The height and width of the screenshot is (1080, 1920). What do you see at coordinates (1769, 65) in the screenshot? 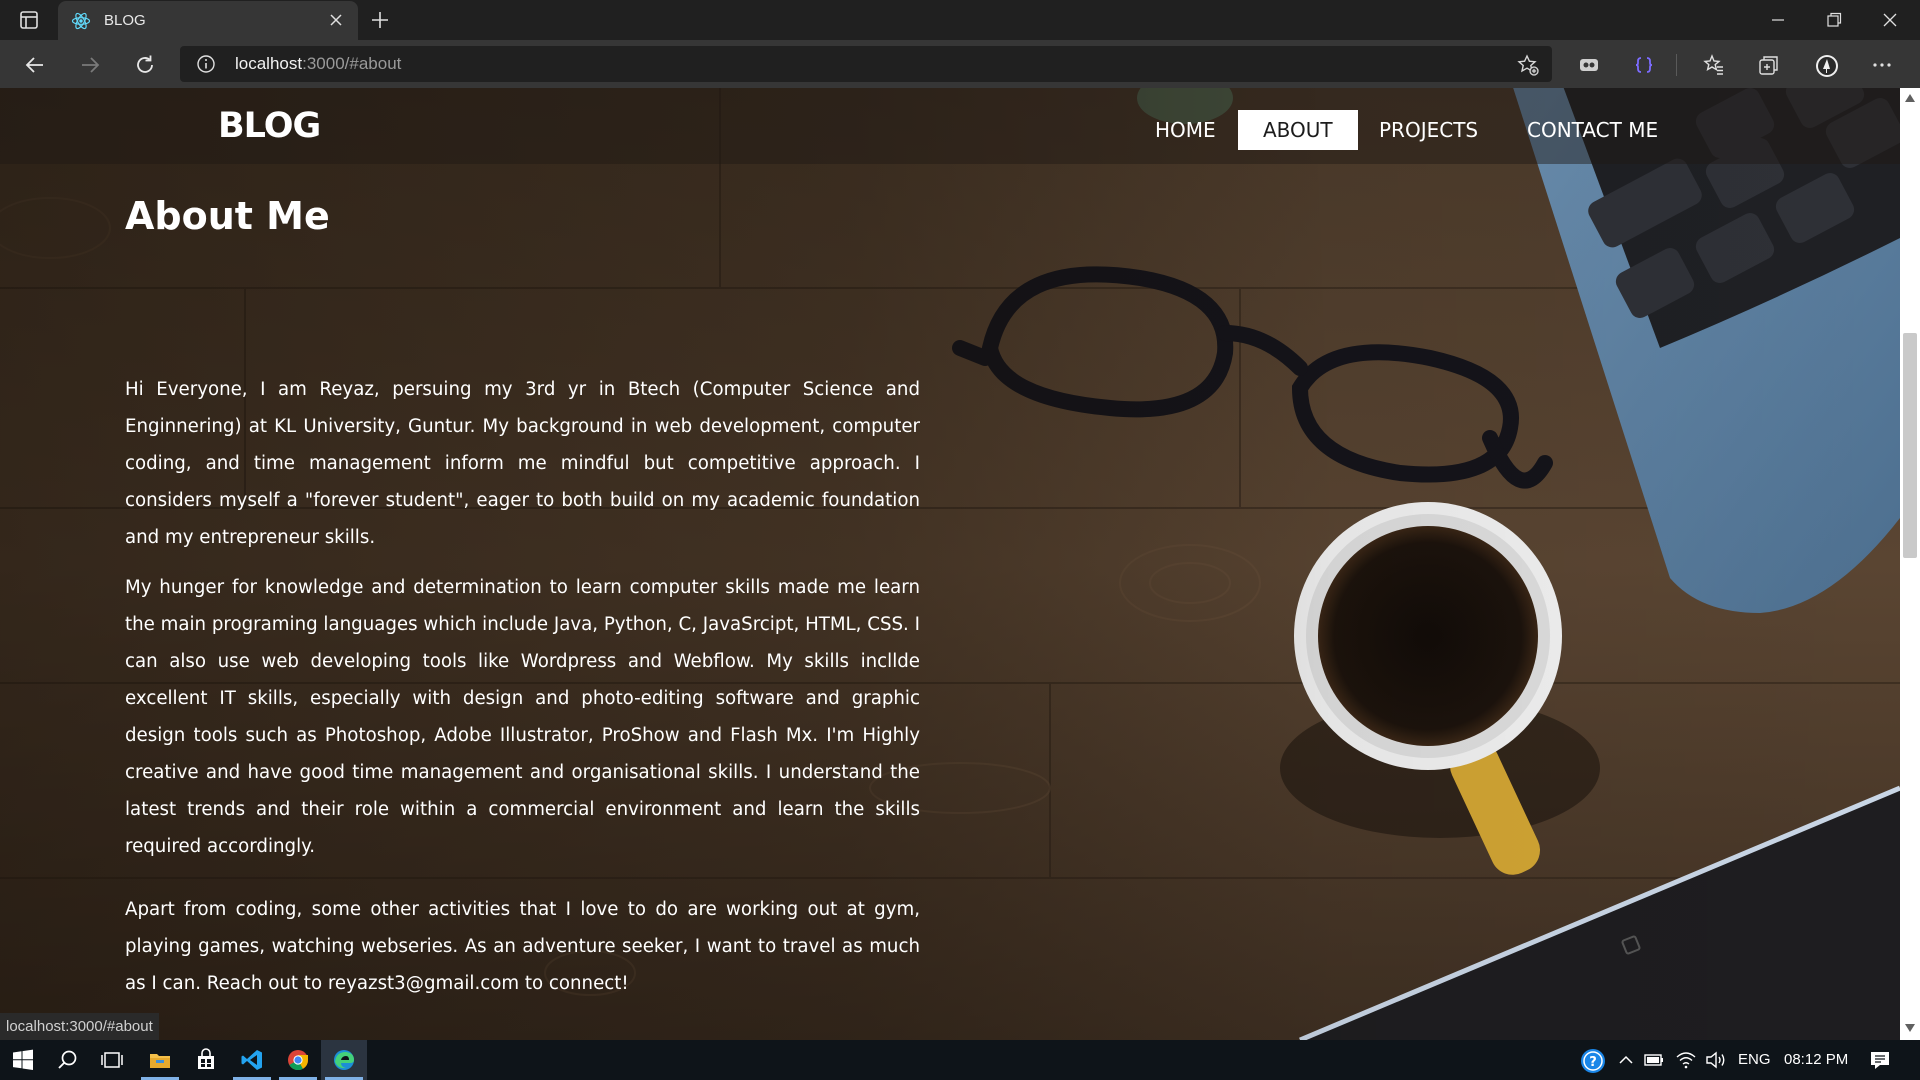
I see `collections-icon` at bounding box center [1769, 65].